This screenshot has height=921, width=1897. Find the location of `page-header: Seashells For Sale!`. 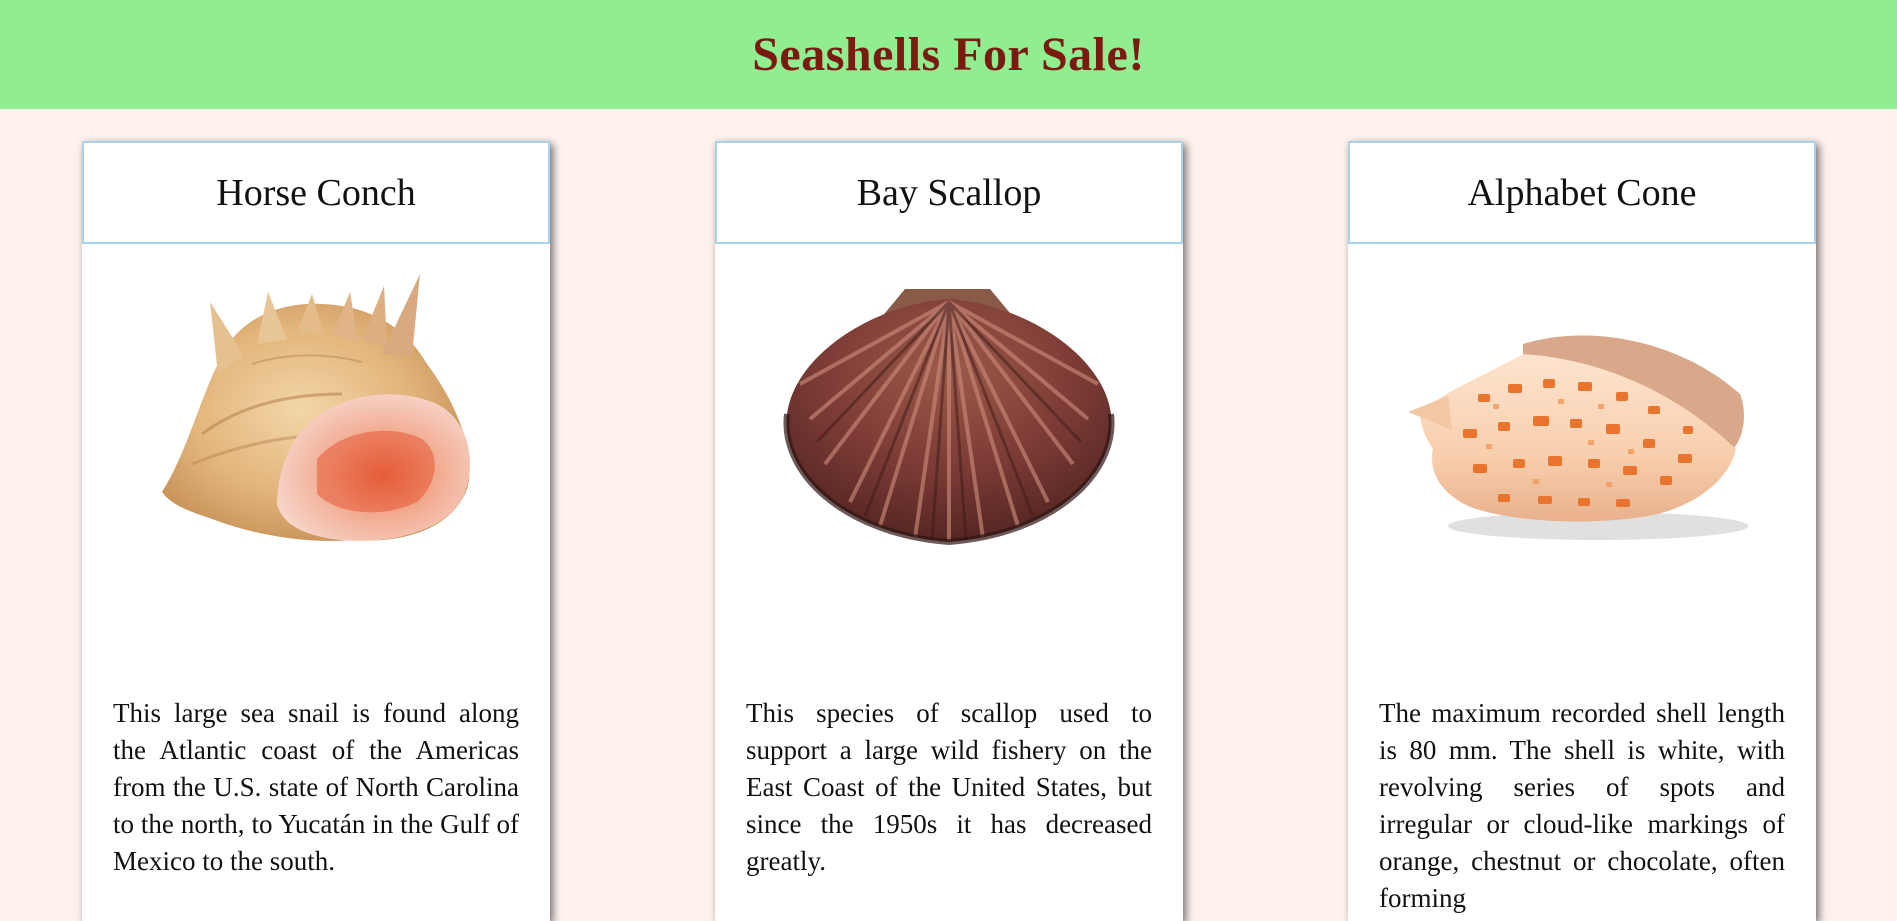

page-header: Seashells For Sale! is located at coordinates (948, 54).